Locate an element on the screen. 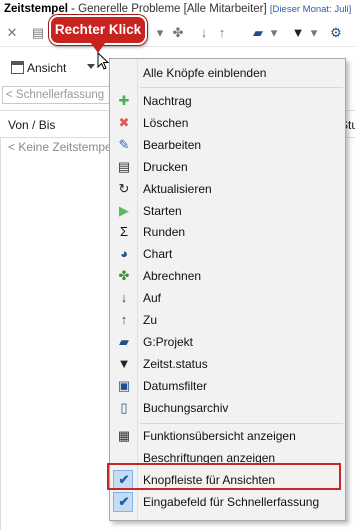 The height and width of the screenshot is (530, 355). settings-icon: ⚙ is located at coordinates (336, 33).